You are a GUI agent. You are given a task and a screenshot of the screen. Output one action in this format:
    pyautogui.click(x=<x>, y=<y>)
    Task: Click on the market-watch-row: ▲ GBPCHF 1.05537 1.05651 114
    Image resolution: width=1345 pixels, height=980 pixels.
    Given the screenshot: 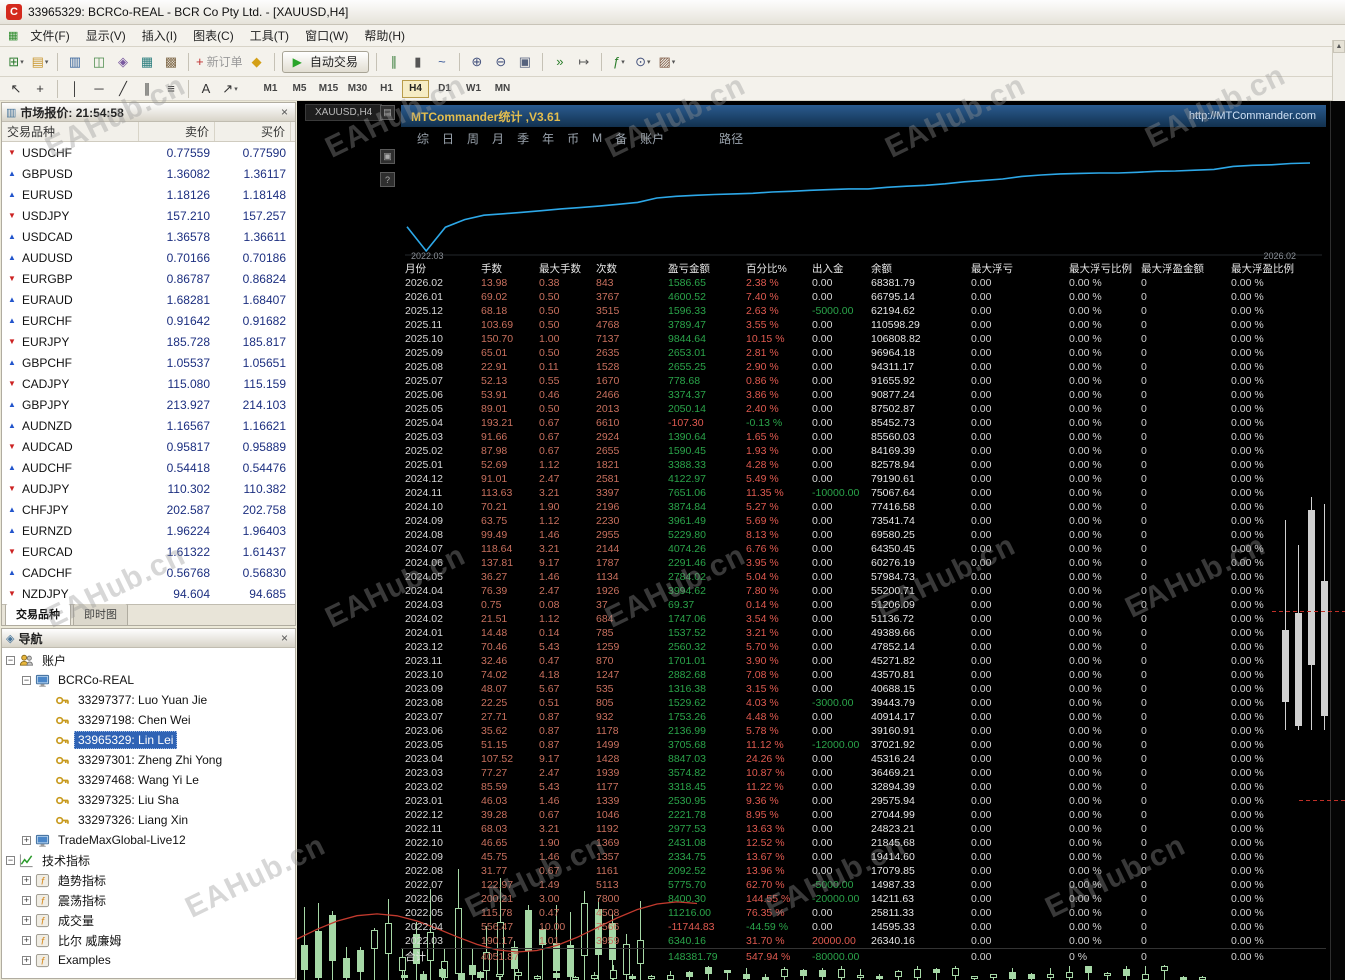 What is the action you would take?
    pyautogui.click(x=148, y=362)
    